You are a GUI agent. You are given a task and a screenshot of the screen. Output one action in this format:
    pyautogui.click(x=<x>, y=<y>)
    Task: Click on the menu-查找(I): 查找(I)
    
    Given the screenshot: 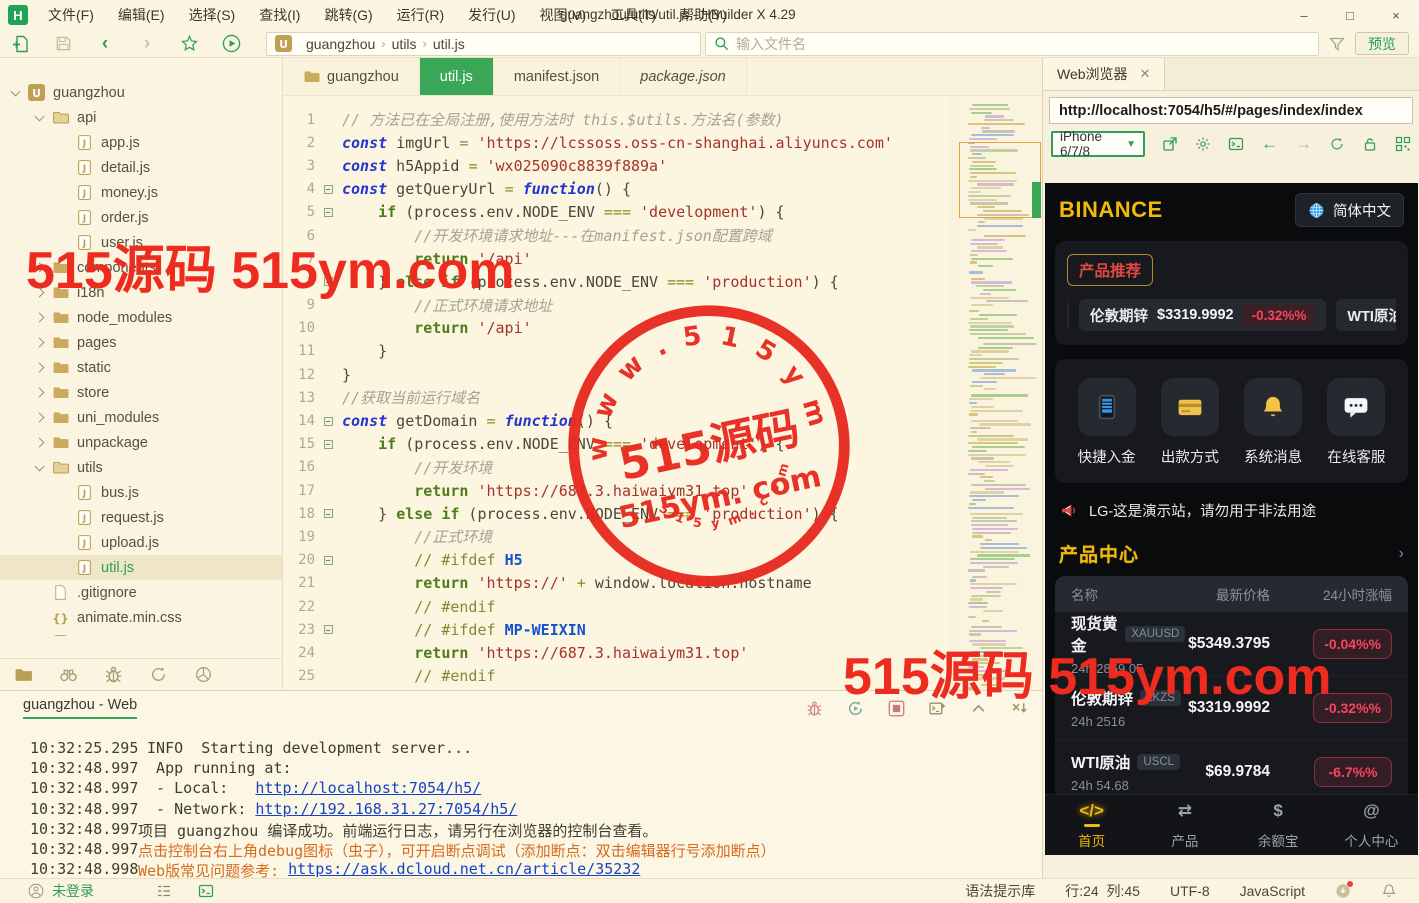 What is the action you would take?
    pyautogui.click(x=279, y=15)
    